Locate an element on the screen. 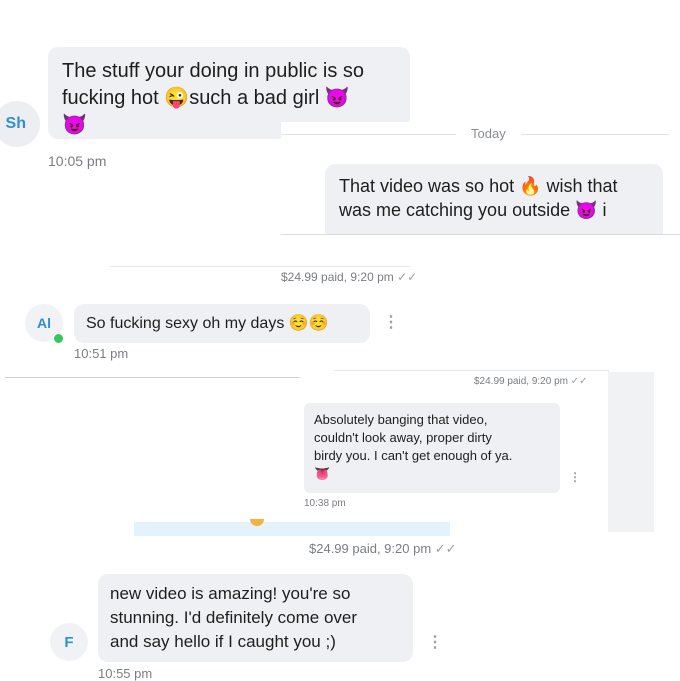 The image size is (680, 681). date-divider-label: Today is located at coordinates (488, 133).